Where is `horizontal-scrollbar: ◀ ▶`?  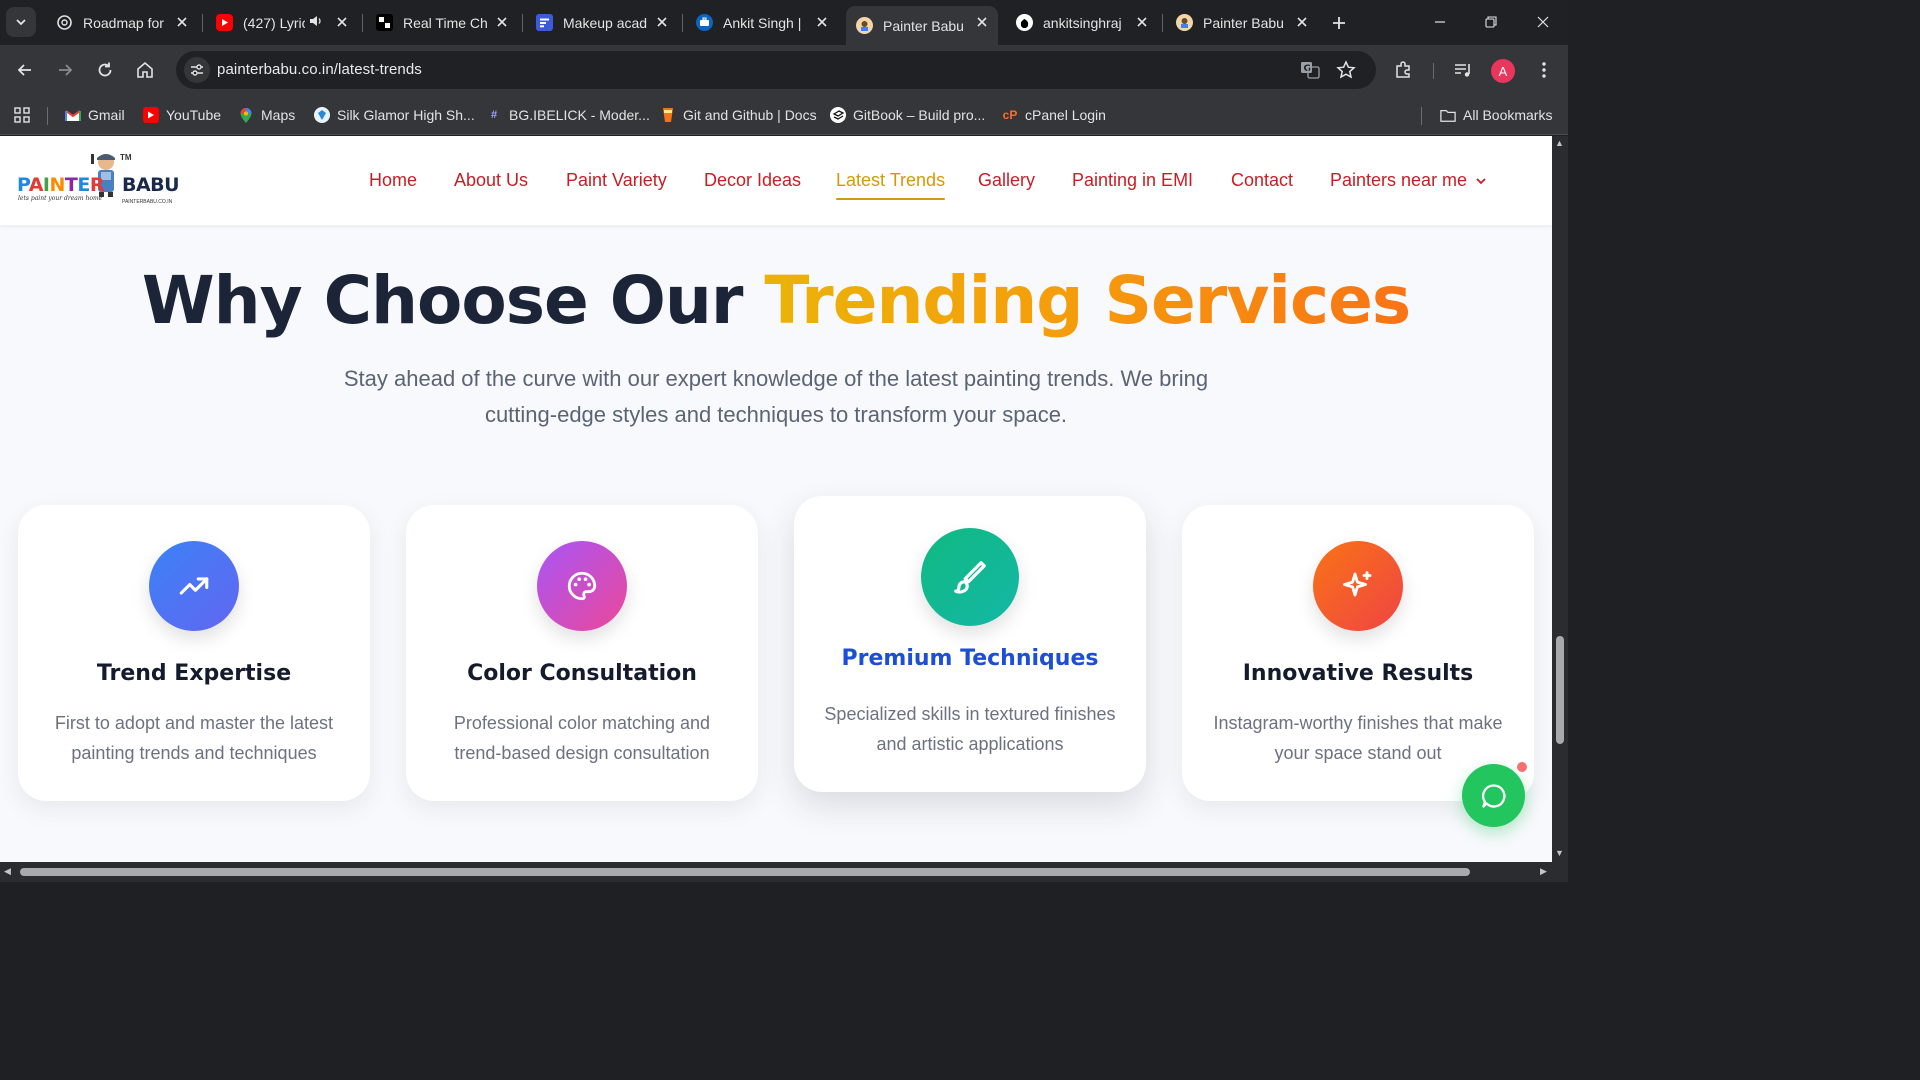 horizontal-scrollbar: ◀ ▶ is located at coordinates (784, 872).